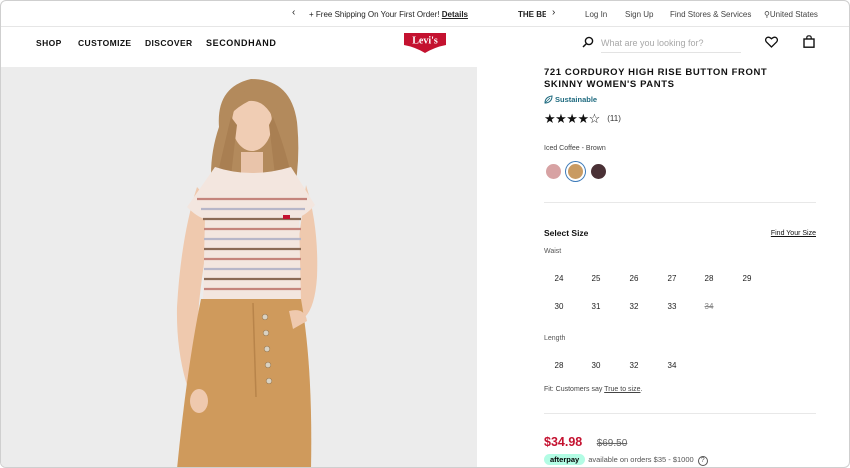 The width and height of the screenshot is (850, 468). I want to click on afterpay-text: available on orders $35 - $1000, so click(641, 459).